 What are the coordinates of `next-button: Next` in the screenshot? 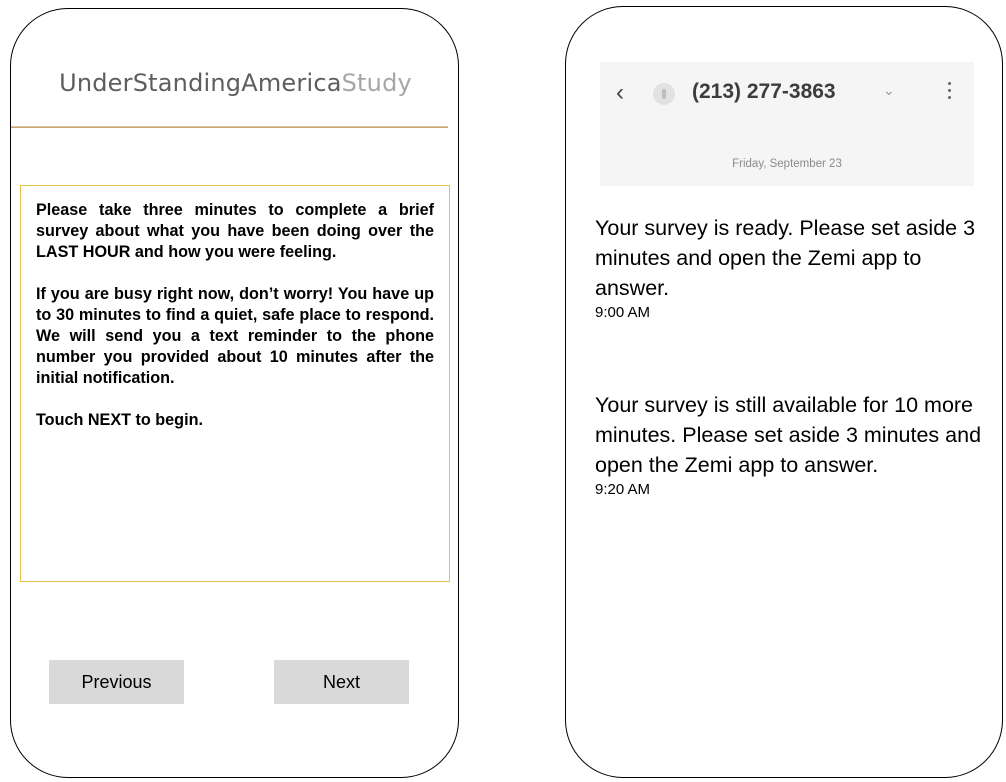 It's located at (341, 682).